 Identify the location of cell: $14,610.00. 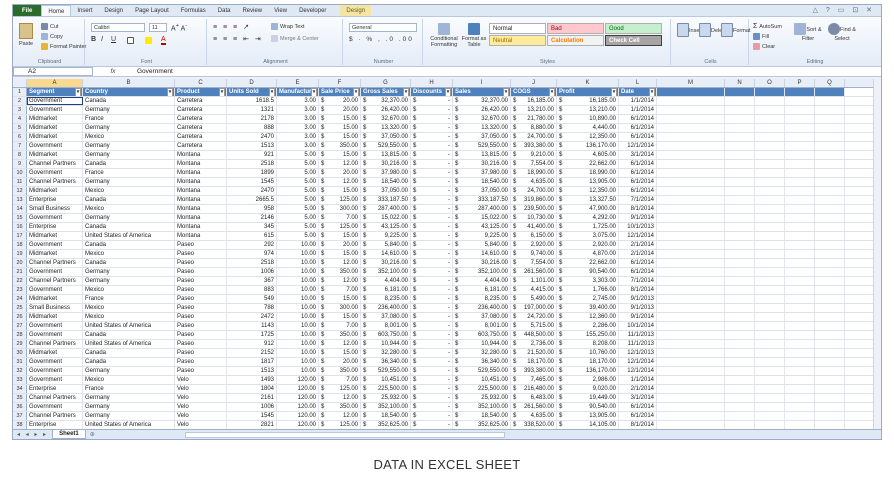
(386, 254).